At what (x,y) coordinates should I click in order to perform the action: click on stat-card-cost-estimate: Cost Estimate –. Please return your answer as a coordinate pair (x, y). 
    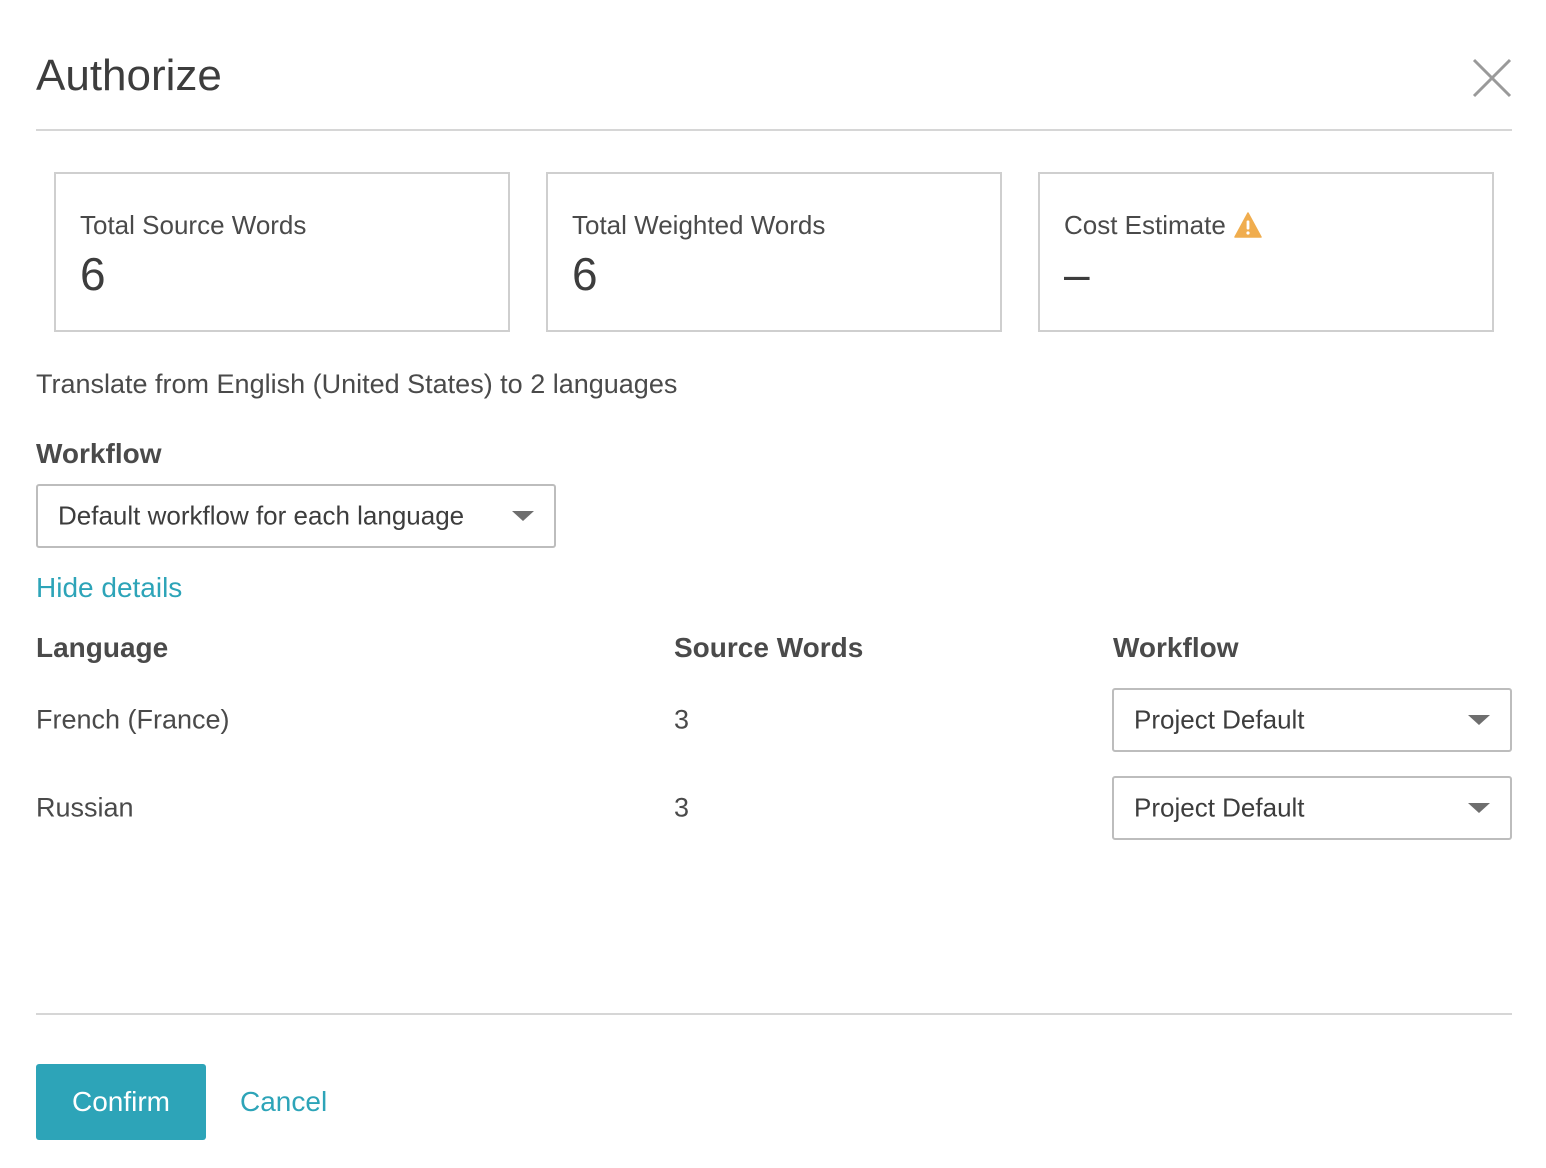
    Looking at the image, I should click on (1266, 252).